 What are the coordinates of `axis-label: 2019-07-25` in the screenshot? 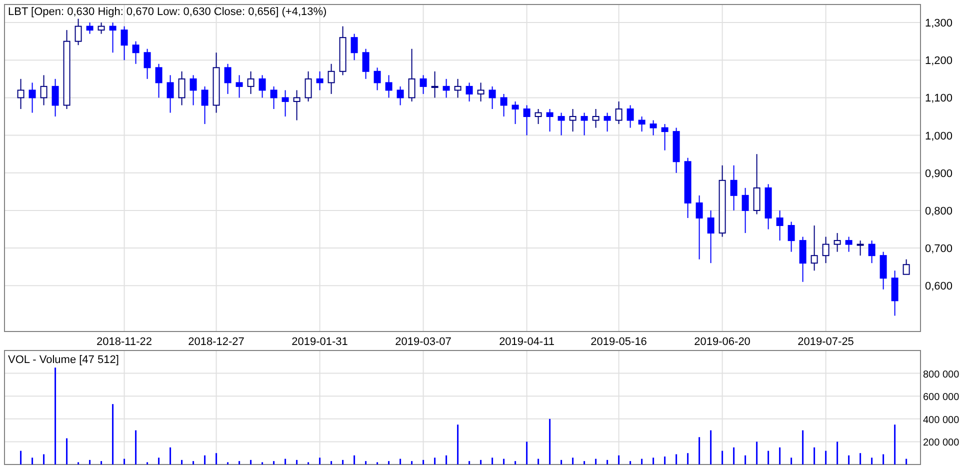 It's located at (826, 341).